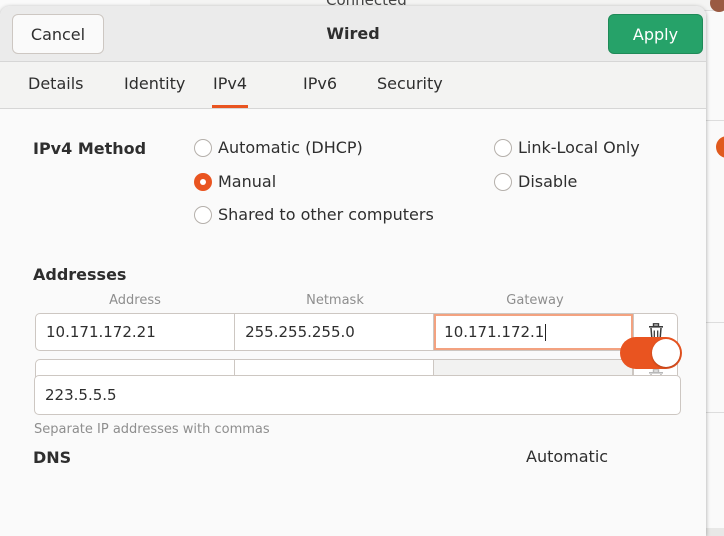 The image size is (724, 536). I want to click on dns-input: 223.5.5.5, so click(357, 395).